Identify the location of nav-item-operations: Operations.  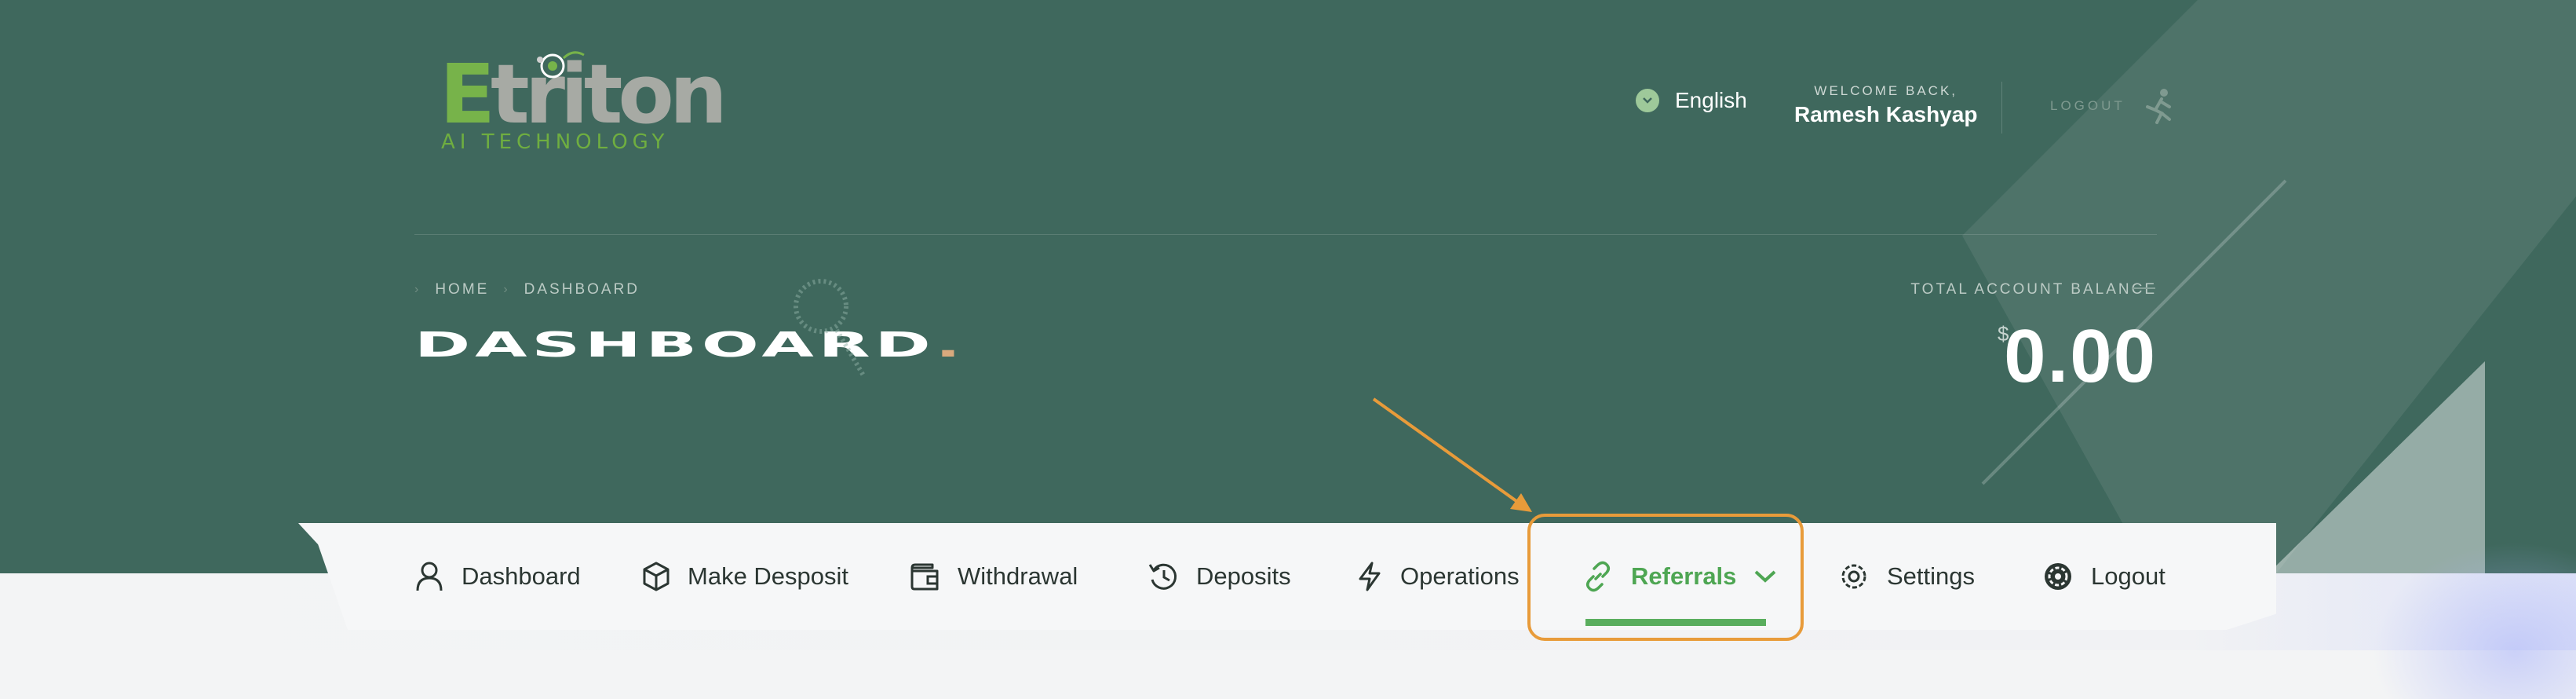
(1438, 576).